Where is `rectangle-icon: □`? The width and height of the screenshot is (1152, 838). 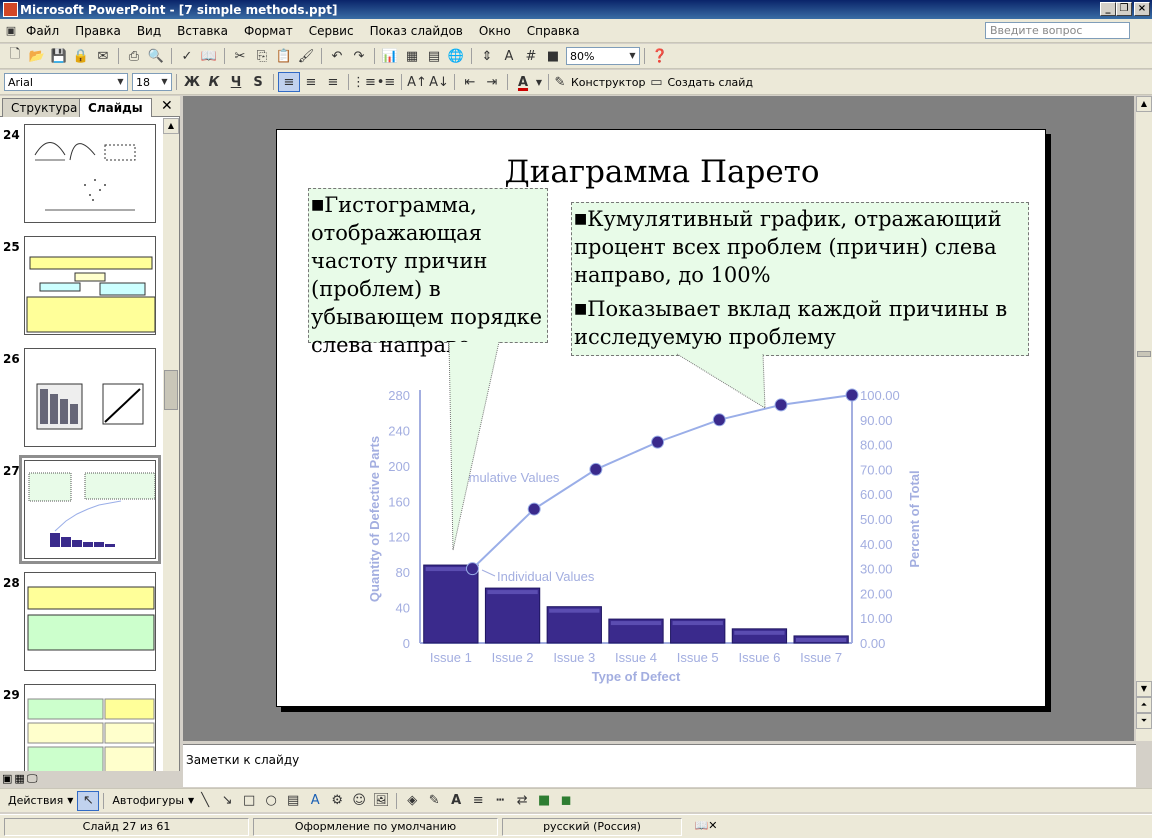 rectangle-icon: □ is located at coordinates (249, 801).